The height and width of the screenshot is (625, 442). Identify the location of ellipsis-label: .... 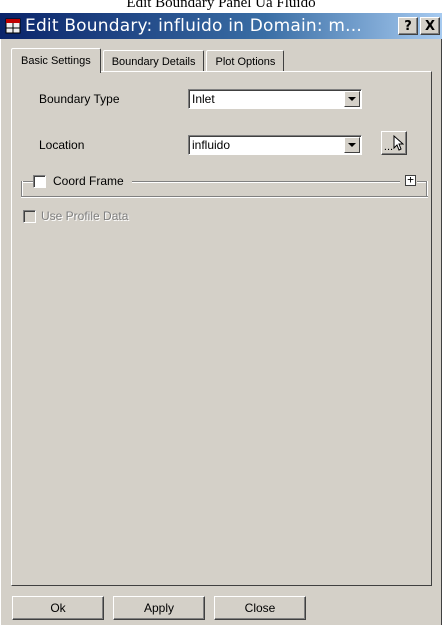
(388, 147).